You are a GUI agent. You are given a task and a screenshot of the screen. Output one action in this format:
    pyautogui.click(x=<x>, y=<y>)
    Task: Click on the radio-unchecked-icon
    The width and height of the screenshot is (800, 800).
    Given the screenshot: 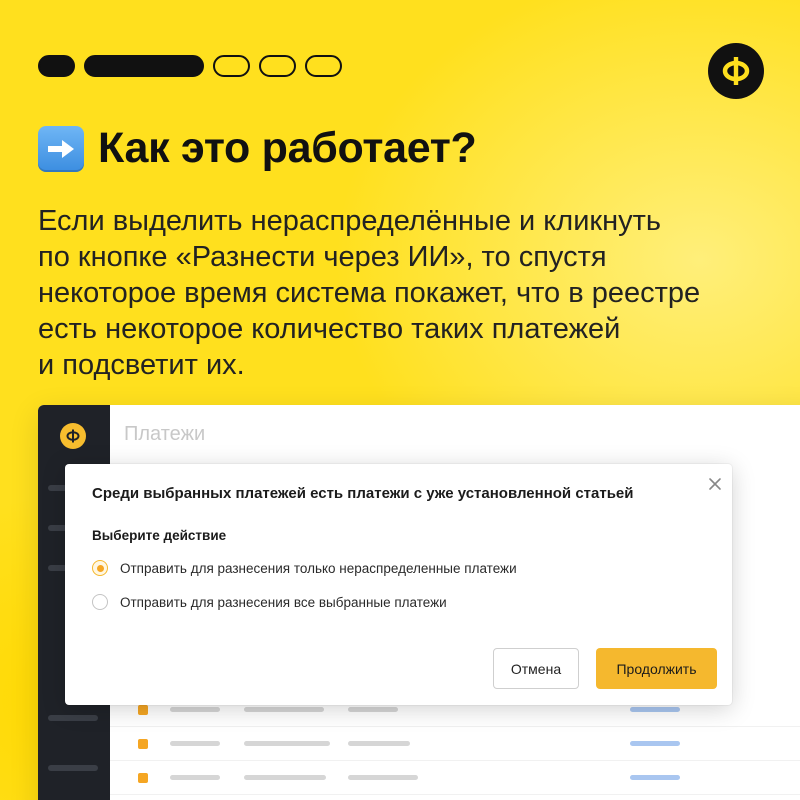 What is the action you would take?
    pyautogui.click(x=100, y=602)
    